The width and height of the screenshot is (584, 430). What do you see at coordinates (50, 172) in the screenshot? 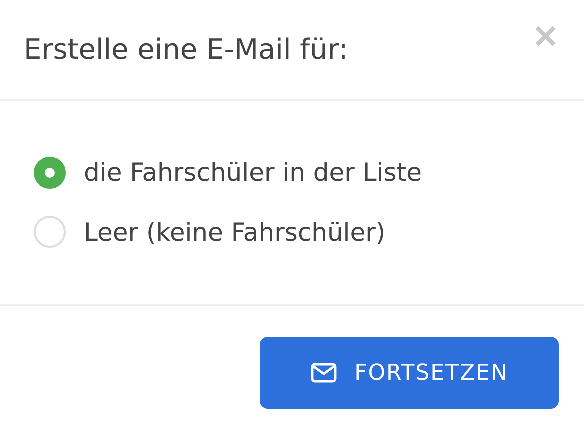
I see `radio-button` at bounding box center [50, 172].